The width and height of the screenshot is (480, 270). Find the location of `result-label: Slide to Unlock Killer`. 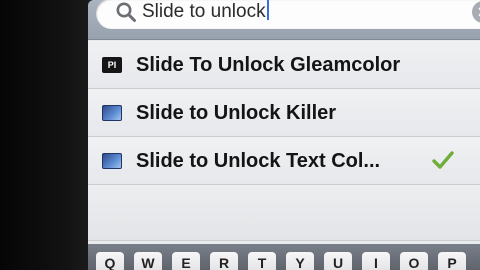

result-label: Slide to Unlock Killer is located at coordinates (236, 113).